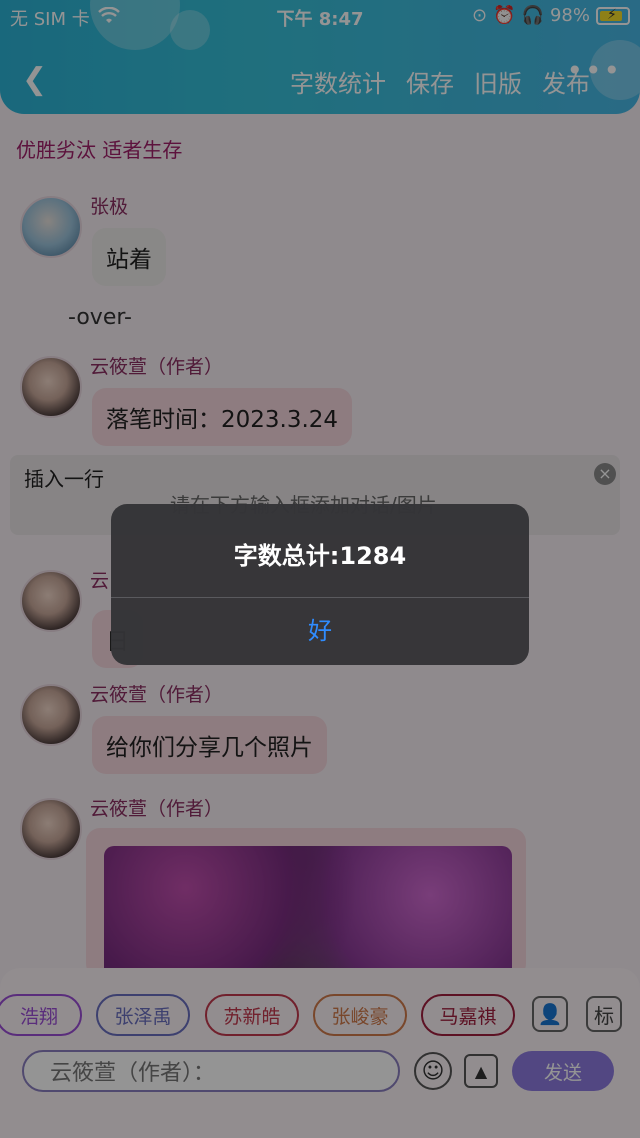  Describe the element at coordinates (320, 631) in the screenshot. I see `alert-ok-button: 好` at that location.